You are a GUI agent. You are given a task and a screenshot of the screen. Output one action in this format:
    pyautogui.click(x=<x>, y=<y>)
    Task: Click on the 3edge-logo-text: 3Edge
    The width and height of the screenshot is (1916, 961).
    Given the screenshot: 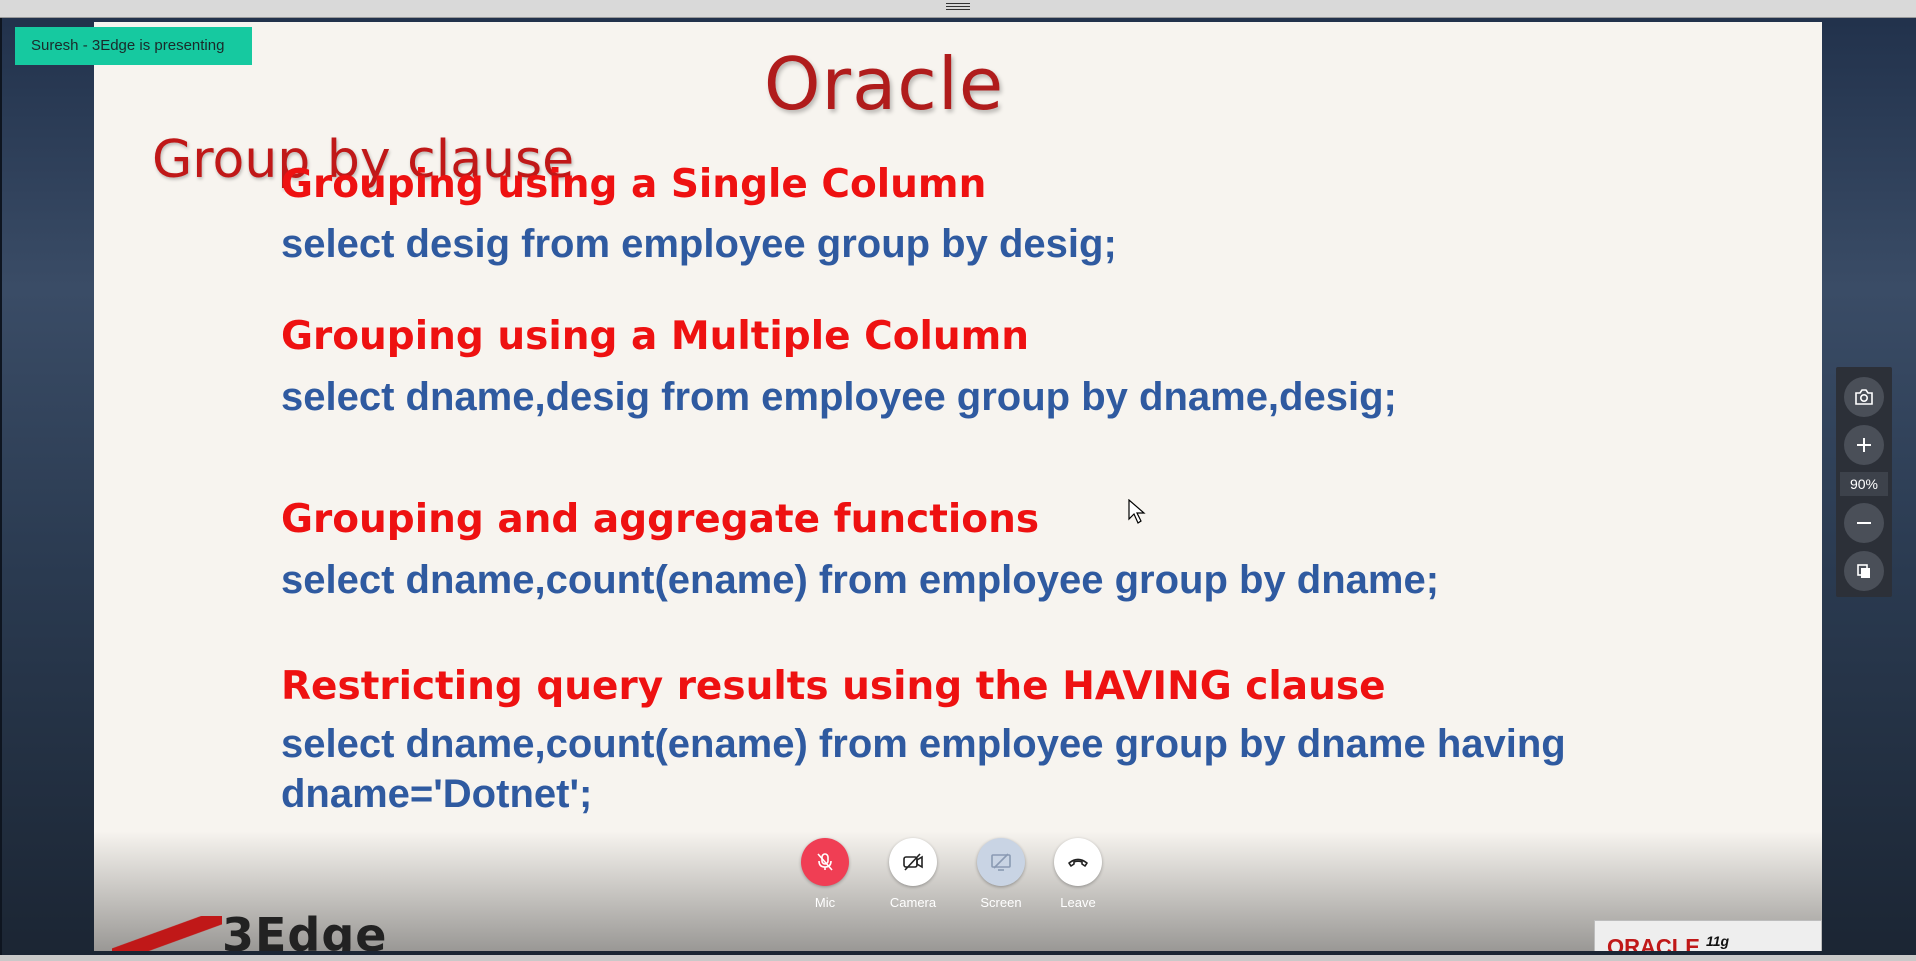 What is the action you would take?
    pyautogui.click(x=305, y=929)
    